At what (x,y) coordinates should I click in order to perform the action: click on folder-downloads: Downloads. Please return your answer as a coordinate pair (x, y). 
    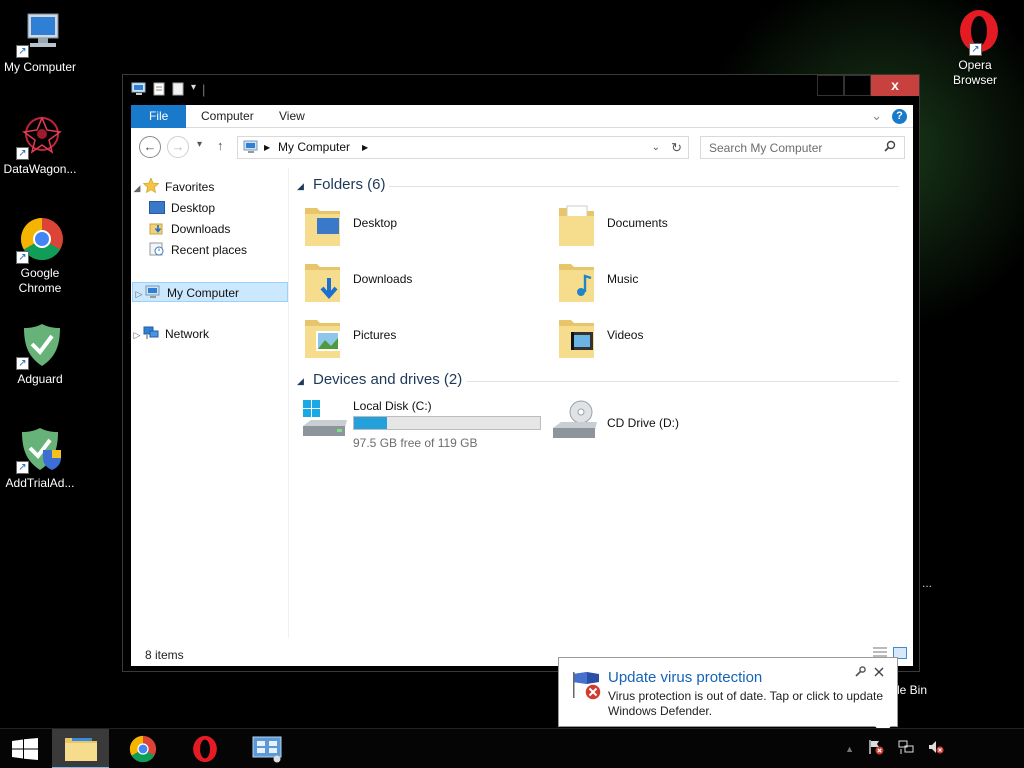
    Looking at the image, I should click on (409, 281).